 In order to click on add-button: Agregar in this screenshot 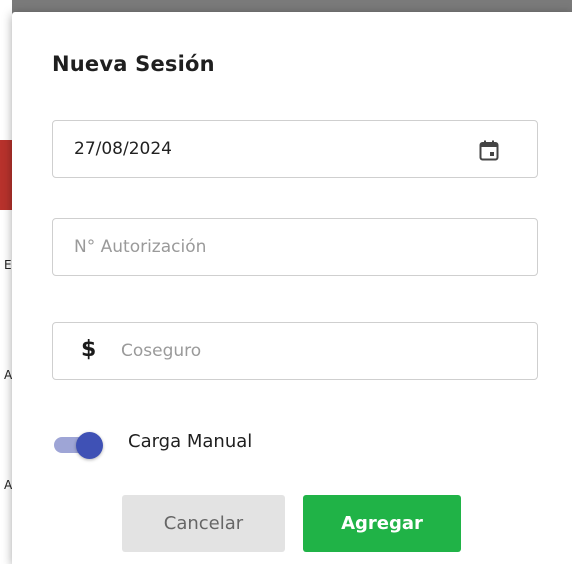, I will do `click(382, 523)`.